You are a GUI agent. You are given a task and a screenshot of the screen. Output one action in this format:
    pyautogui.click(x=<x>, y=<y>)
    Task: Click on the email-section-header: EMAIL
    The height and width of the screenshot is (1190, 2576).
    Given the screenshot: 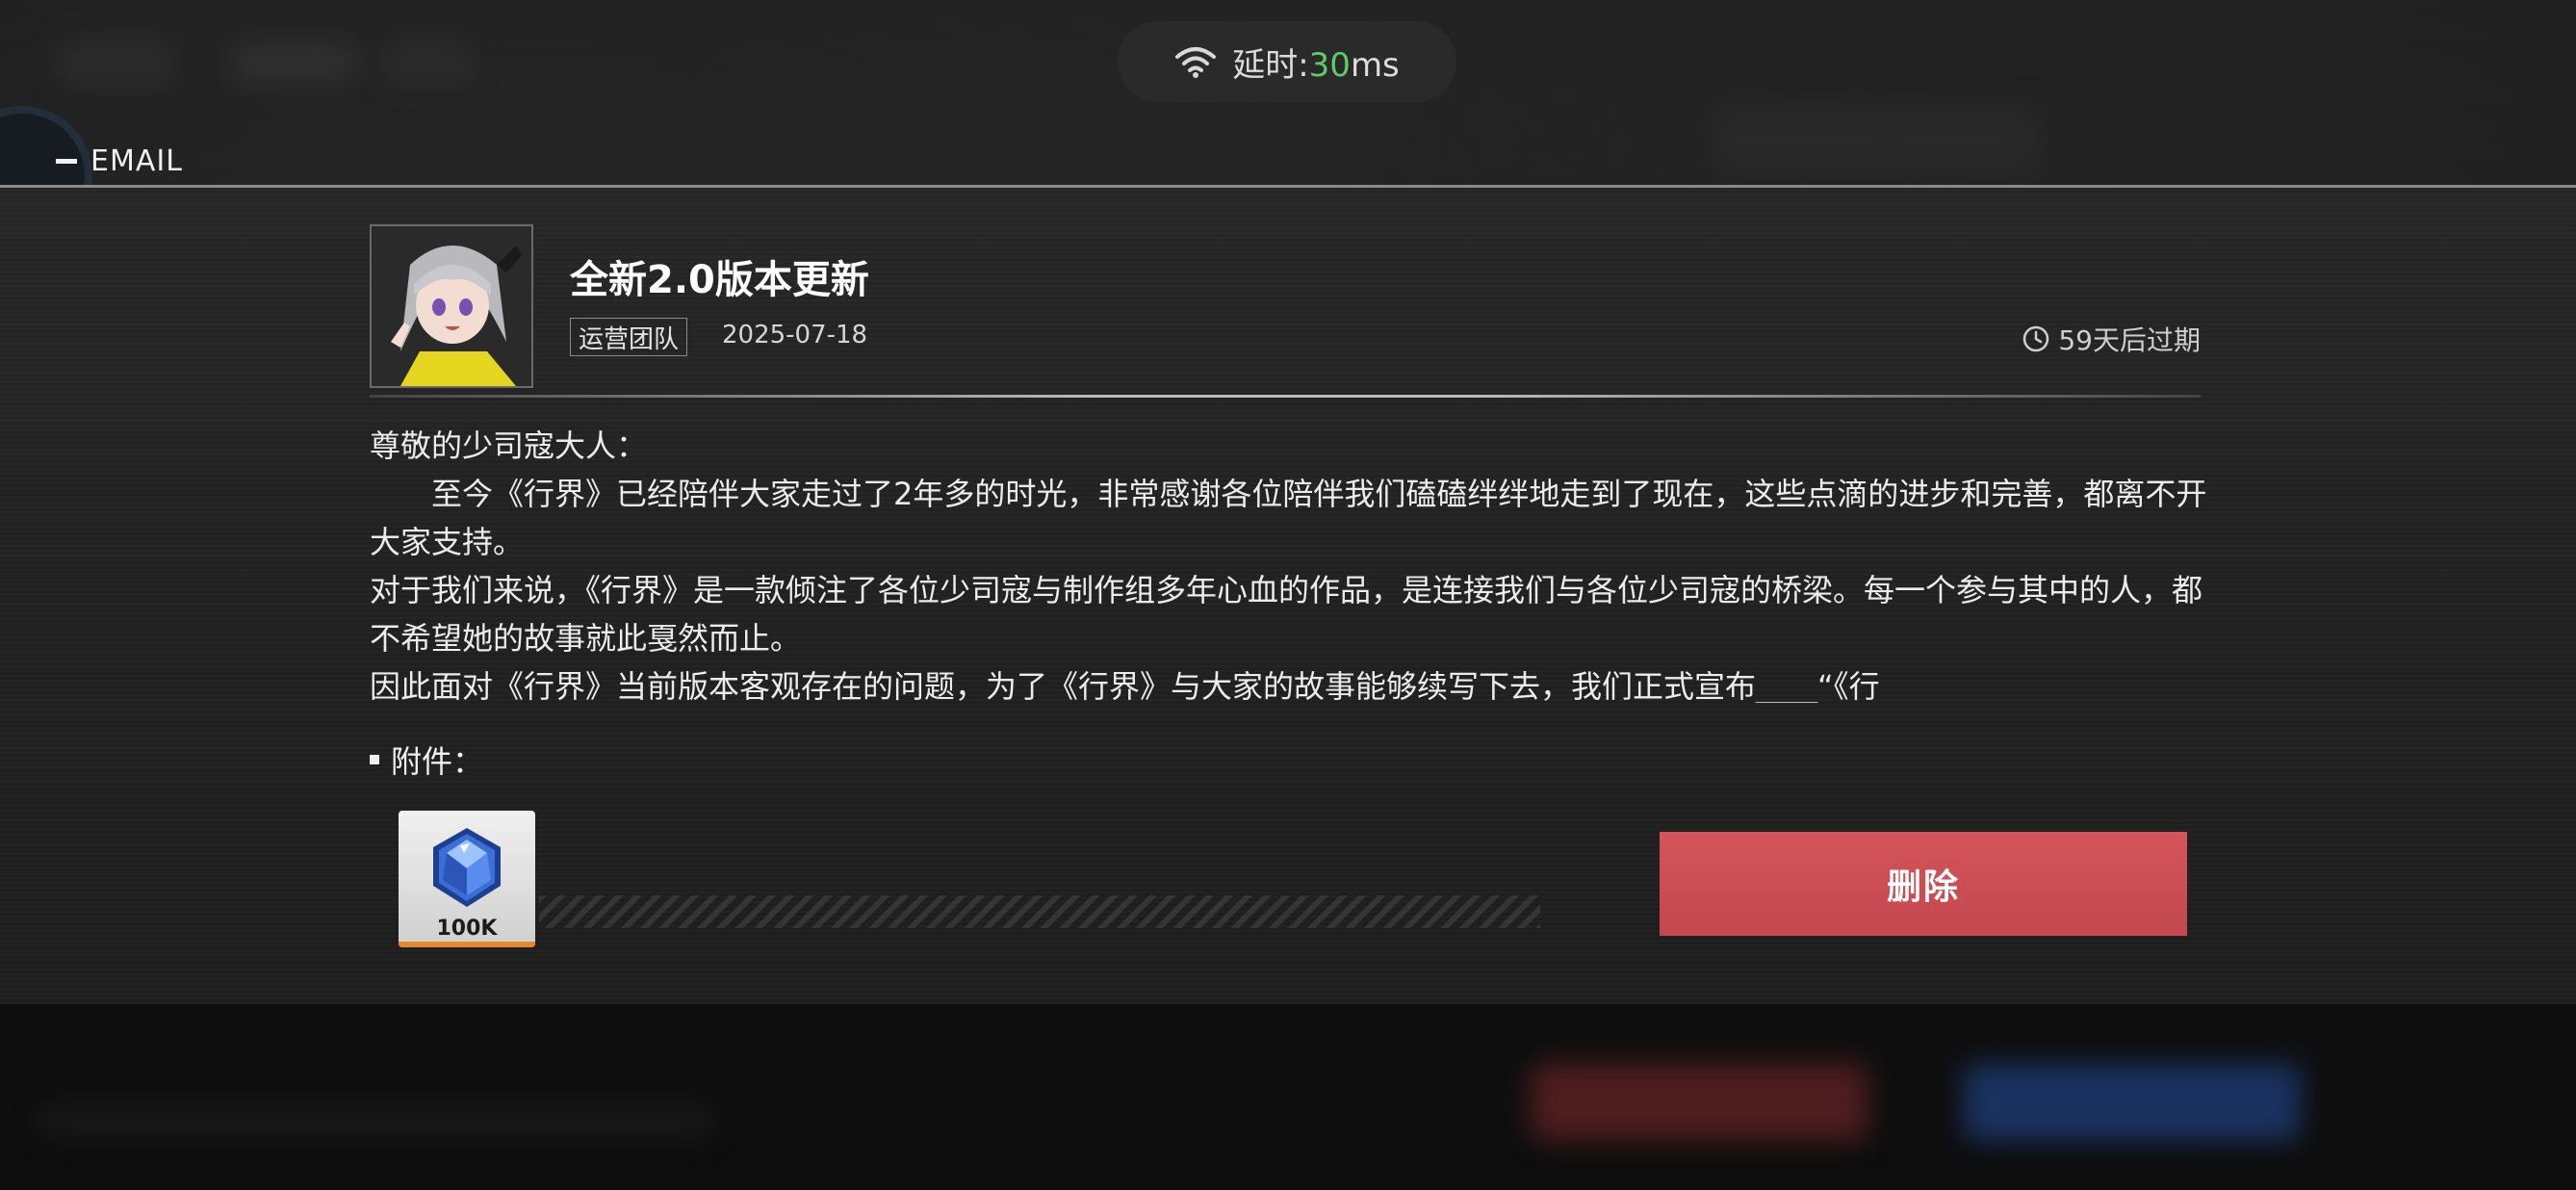 What is the action you would take?
    pyautogui.click(x=120, y=161)
    